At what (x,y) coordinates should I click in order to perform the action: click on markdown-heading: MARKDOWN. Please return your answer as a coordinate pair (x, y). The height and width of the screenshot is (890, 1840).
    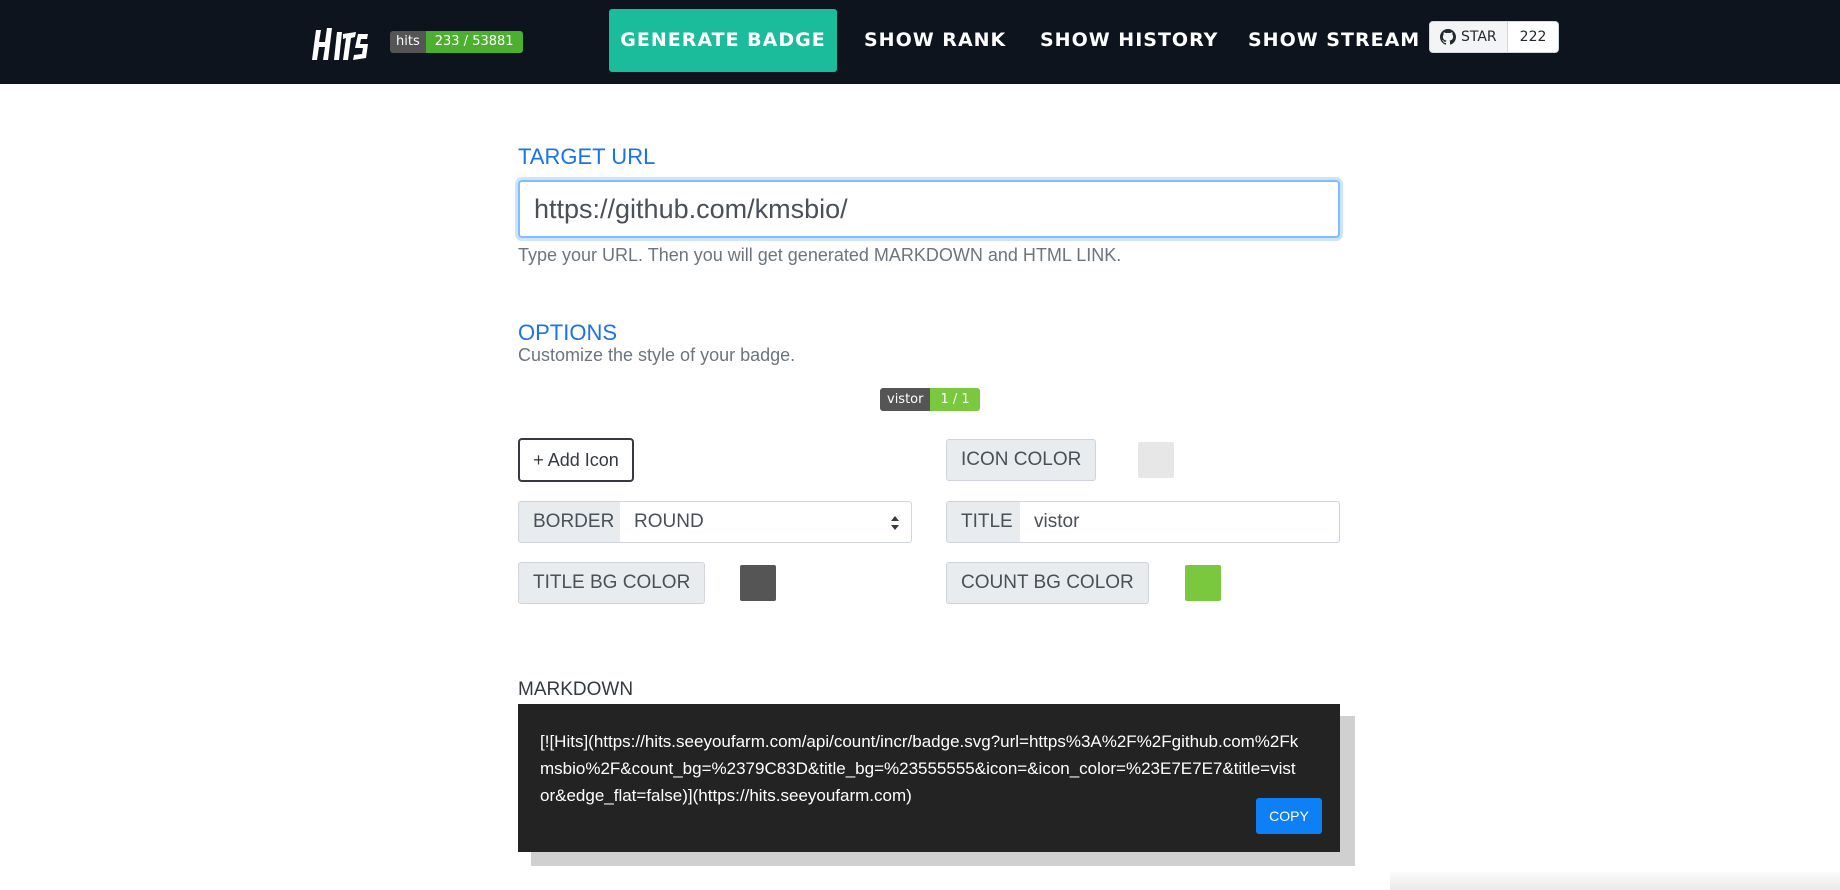
    Looking at the image, I should click on (576, 689).